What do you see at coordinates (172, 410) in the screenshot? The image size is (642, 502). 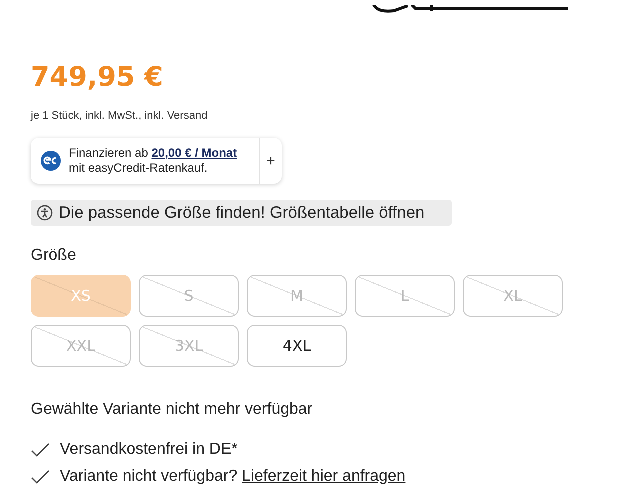 I see `availability-message: Gewählte Variante nicht mehr verfügbar` at bounding box center [172, 410].